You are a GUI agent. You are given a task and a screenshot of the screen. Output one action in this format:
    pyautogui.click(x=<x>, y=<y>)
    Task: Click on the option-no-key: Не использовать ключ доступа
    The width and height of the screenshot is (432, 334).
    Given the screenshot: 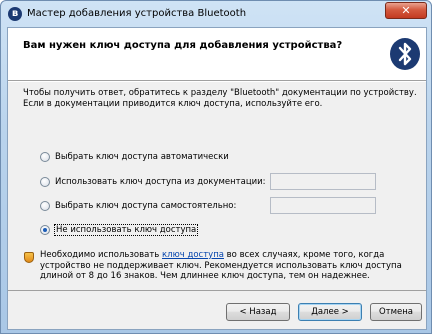 What is the action you would take?
    pyautogui.click(x=119, y=230)
    